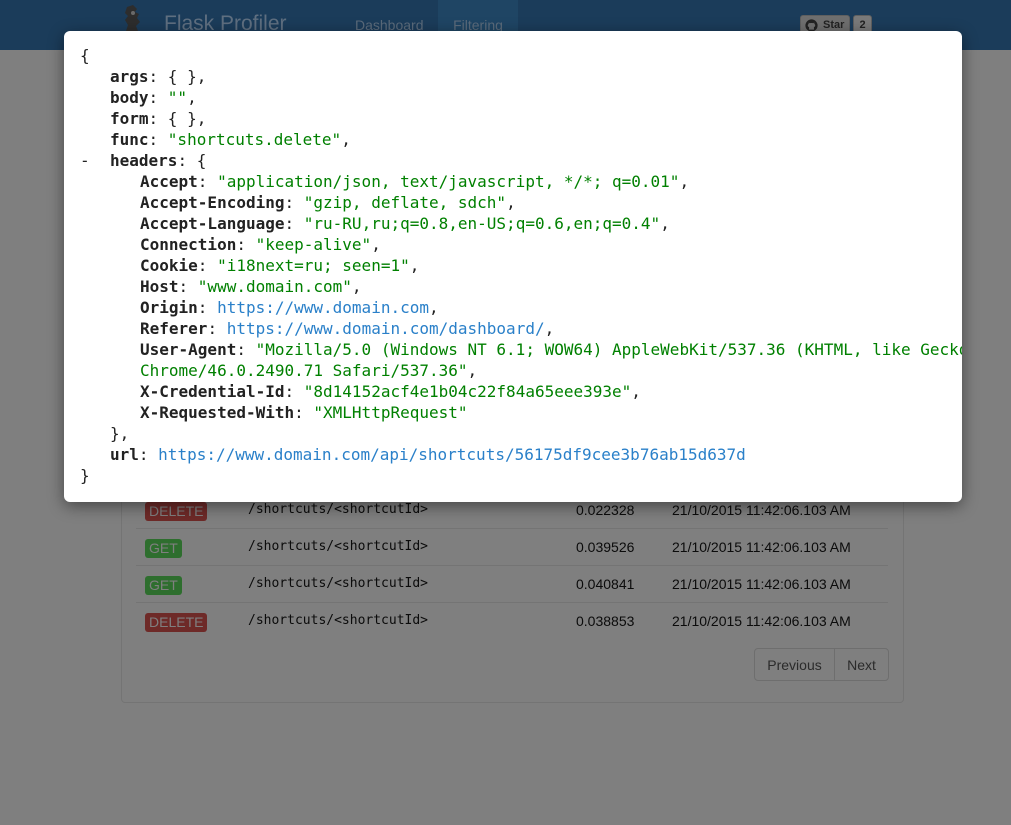  Describe the element at coordinates (605, 547) in the screenshot. I see `elapsed-cell: 0.039526` at that location.